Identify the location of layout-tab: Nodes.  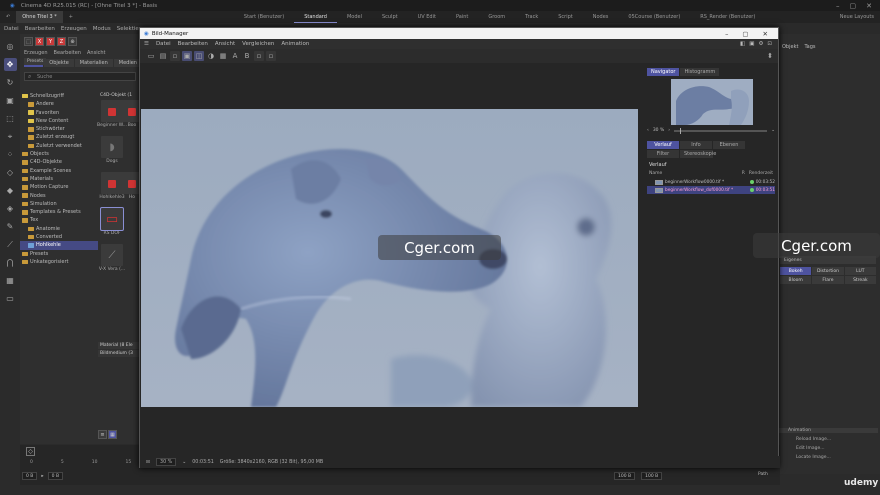
(601, 17).